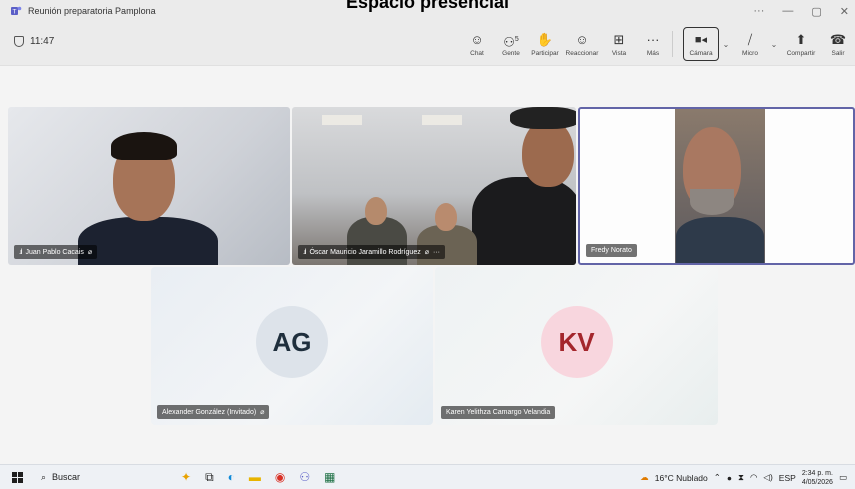  What do you see at coordinates (701, 53) in the screenshot?
I see `camera-label: Cámara` at bounding box center [701, 53].